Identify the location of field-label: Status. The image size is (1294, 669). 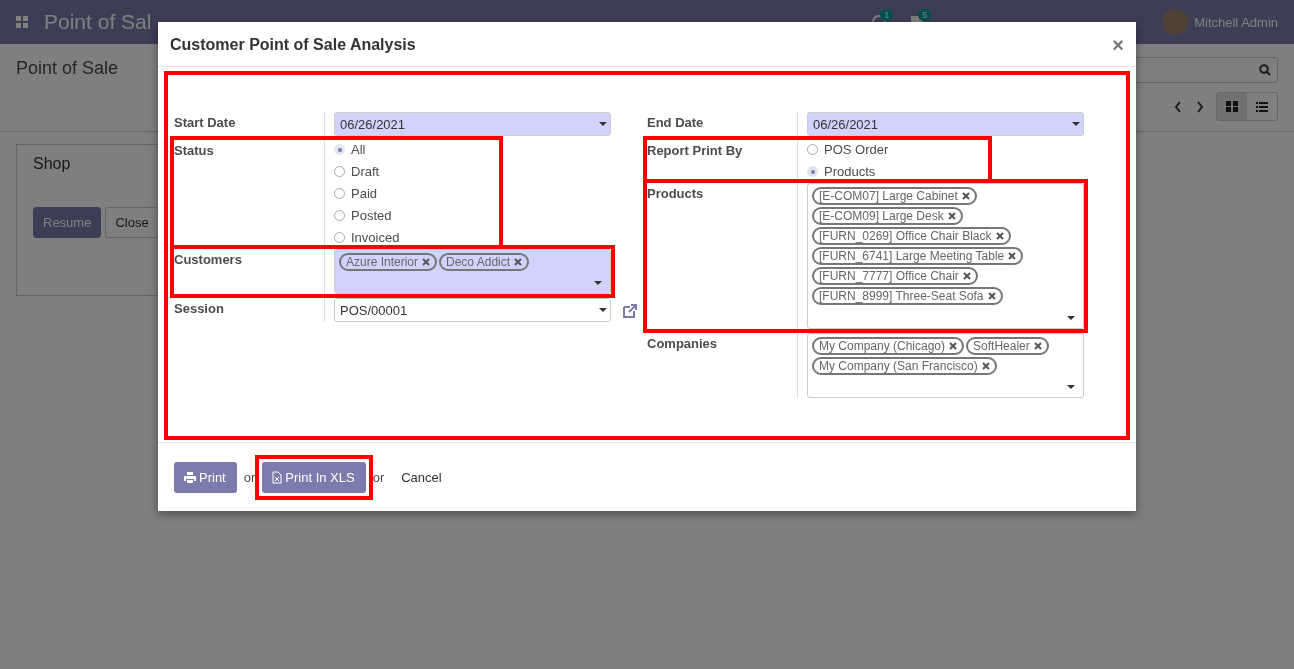
(194, 151).